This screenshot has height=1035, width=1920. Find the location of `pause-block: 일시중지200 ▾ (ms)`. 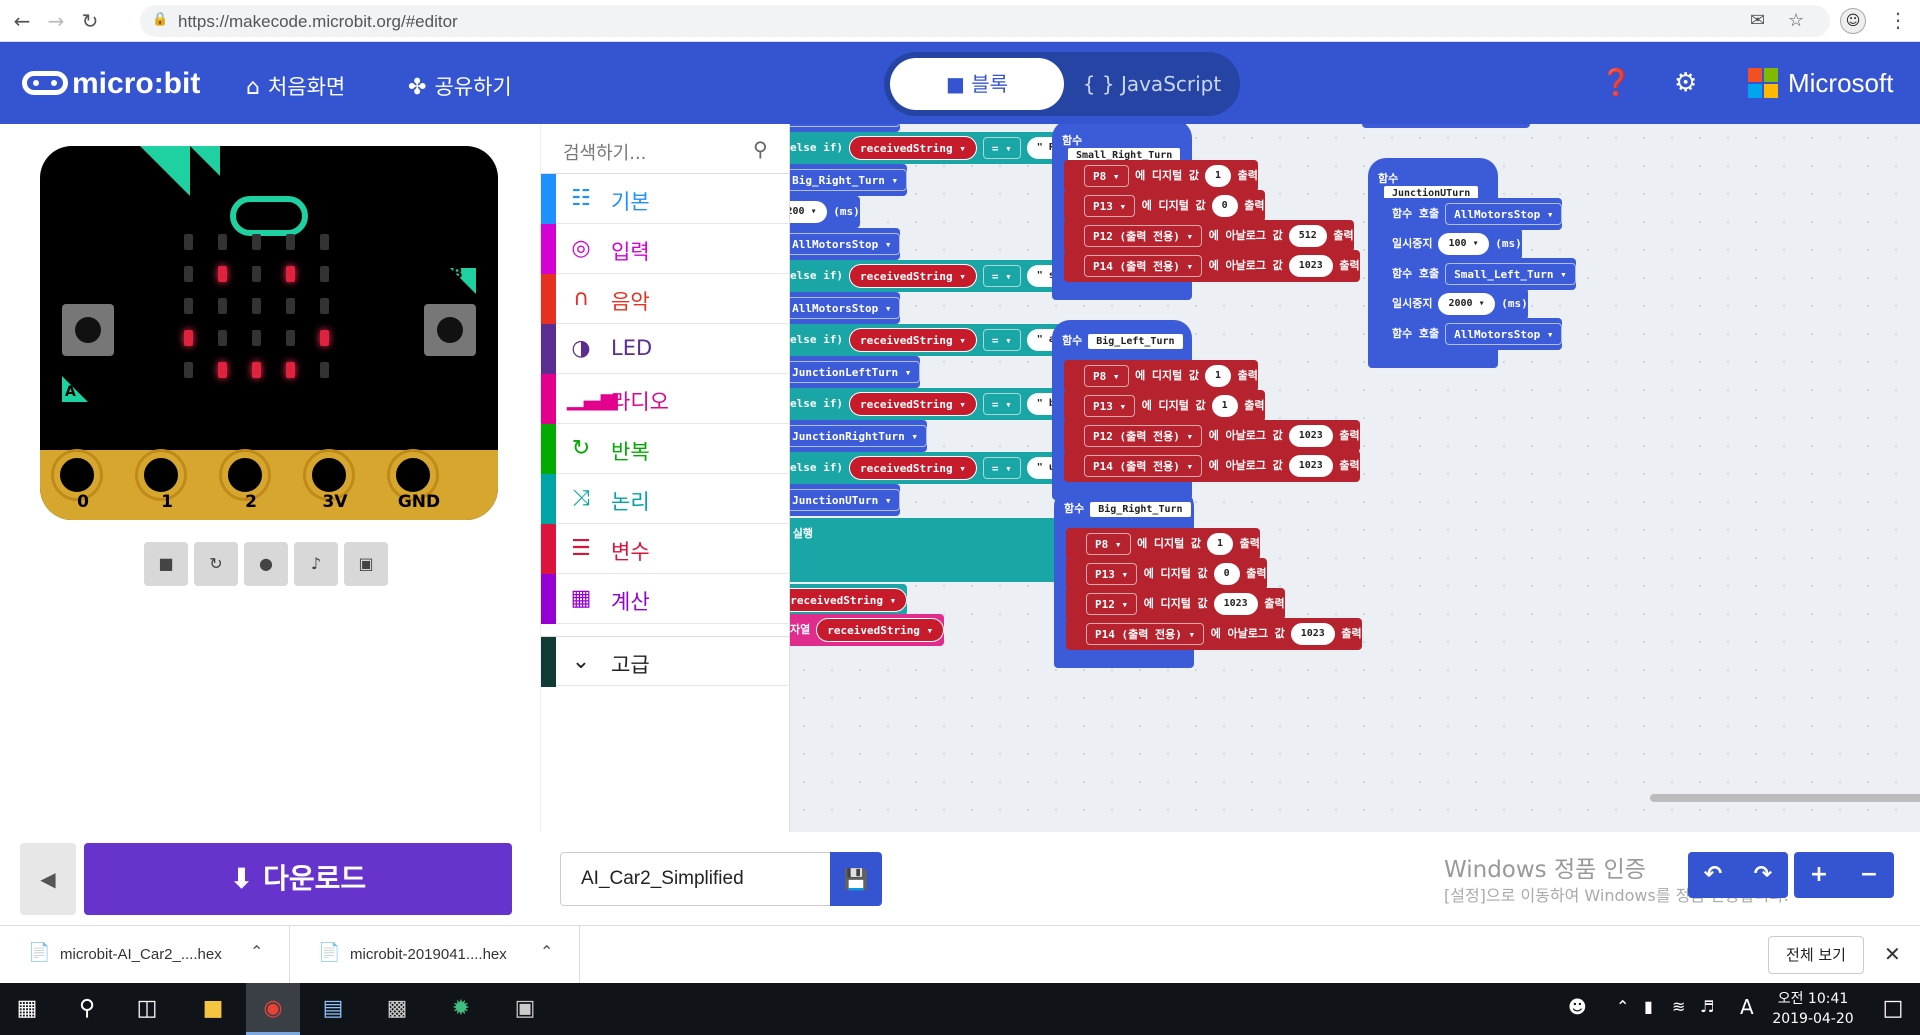

pause-block: 일시중지200 ▾ (ms) is located at coordinates (825, 212).